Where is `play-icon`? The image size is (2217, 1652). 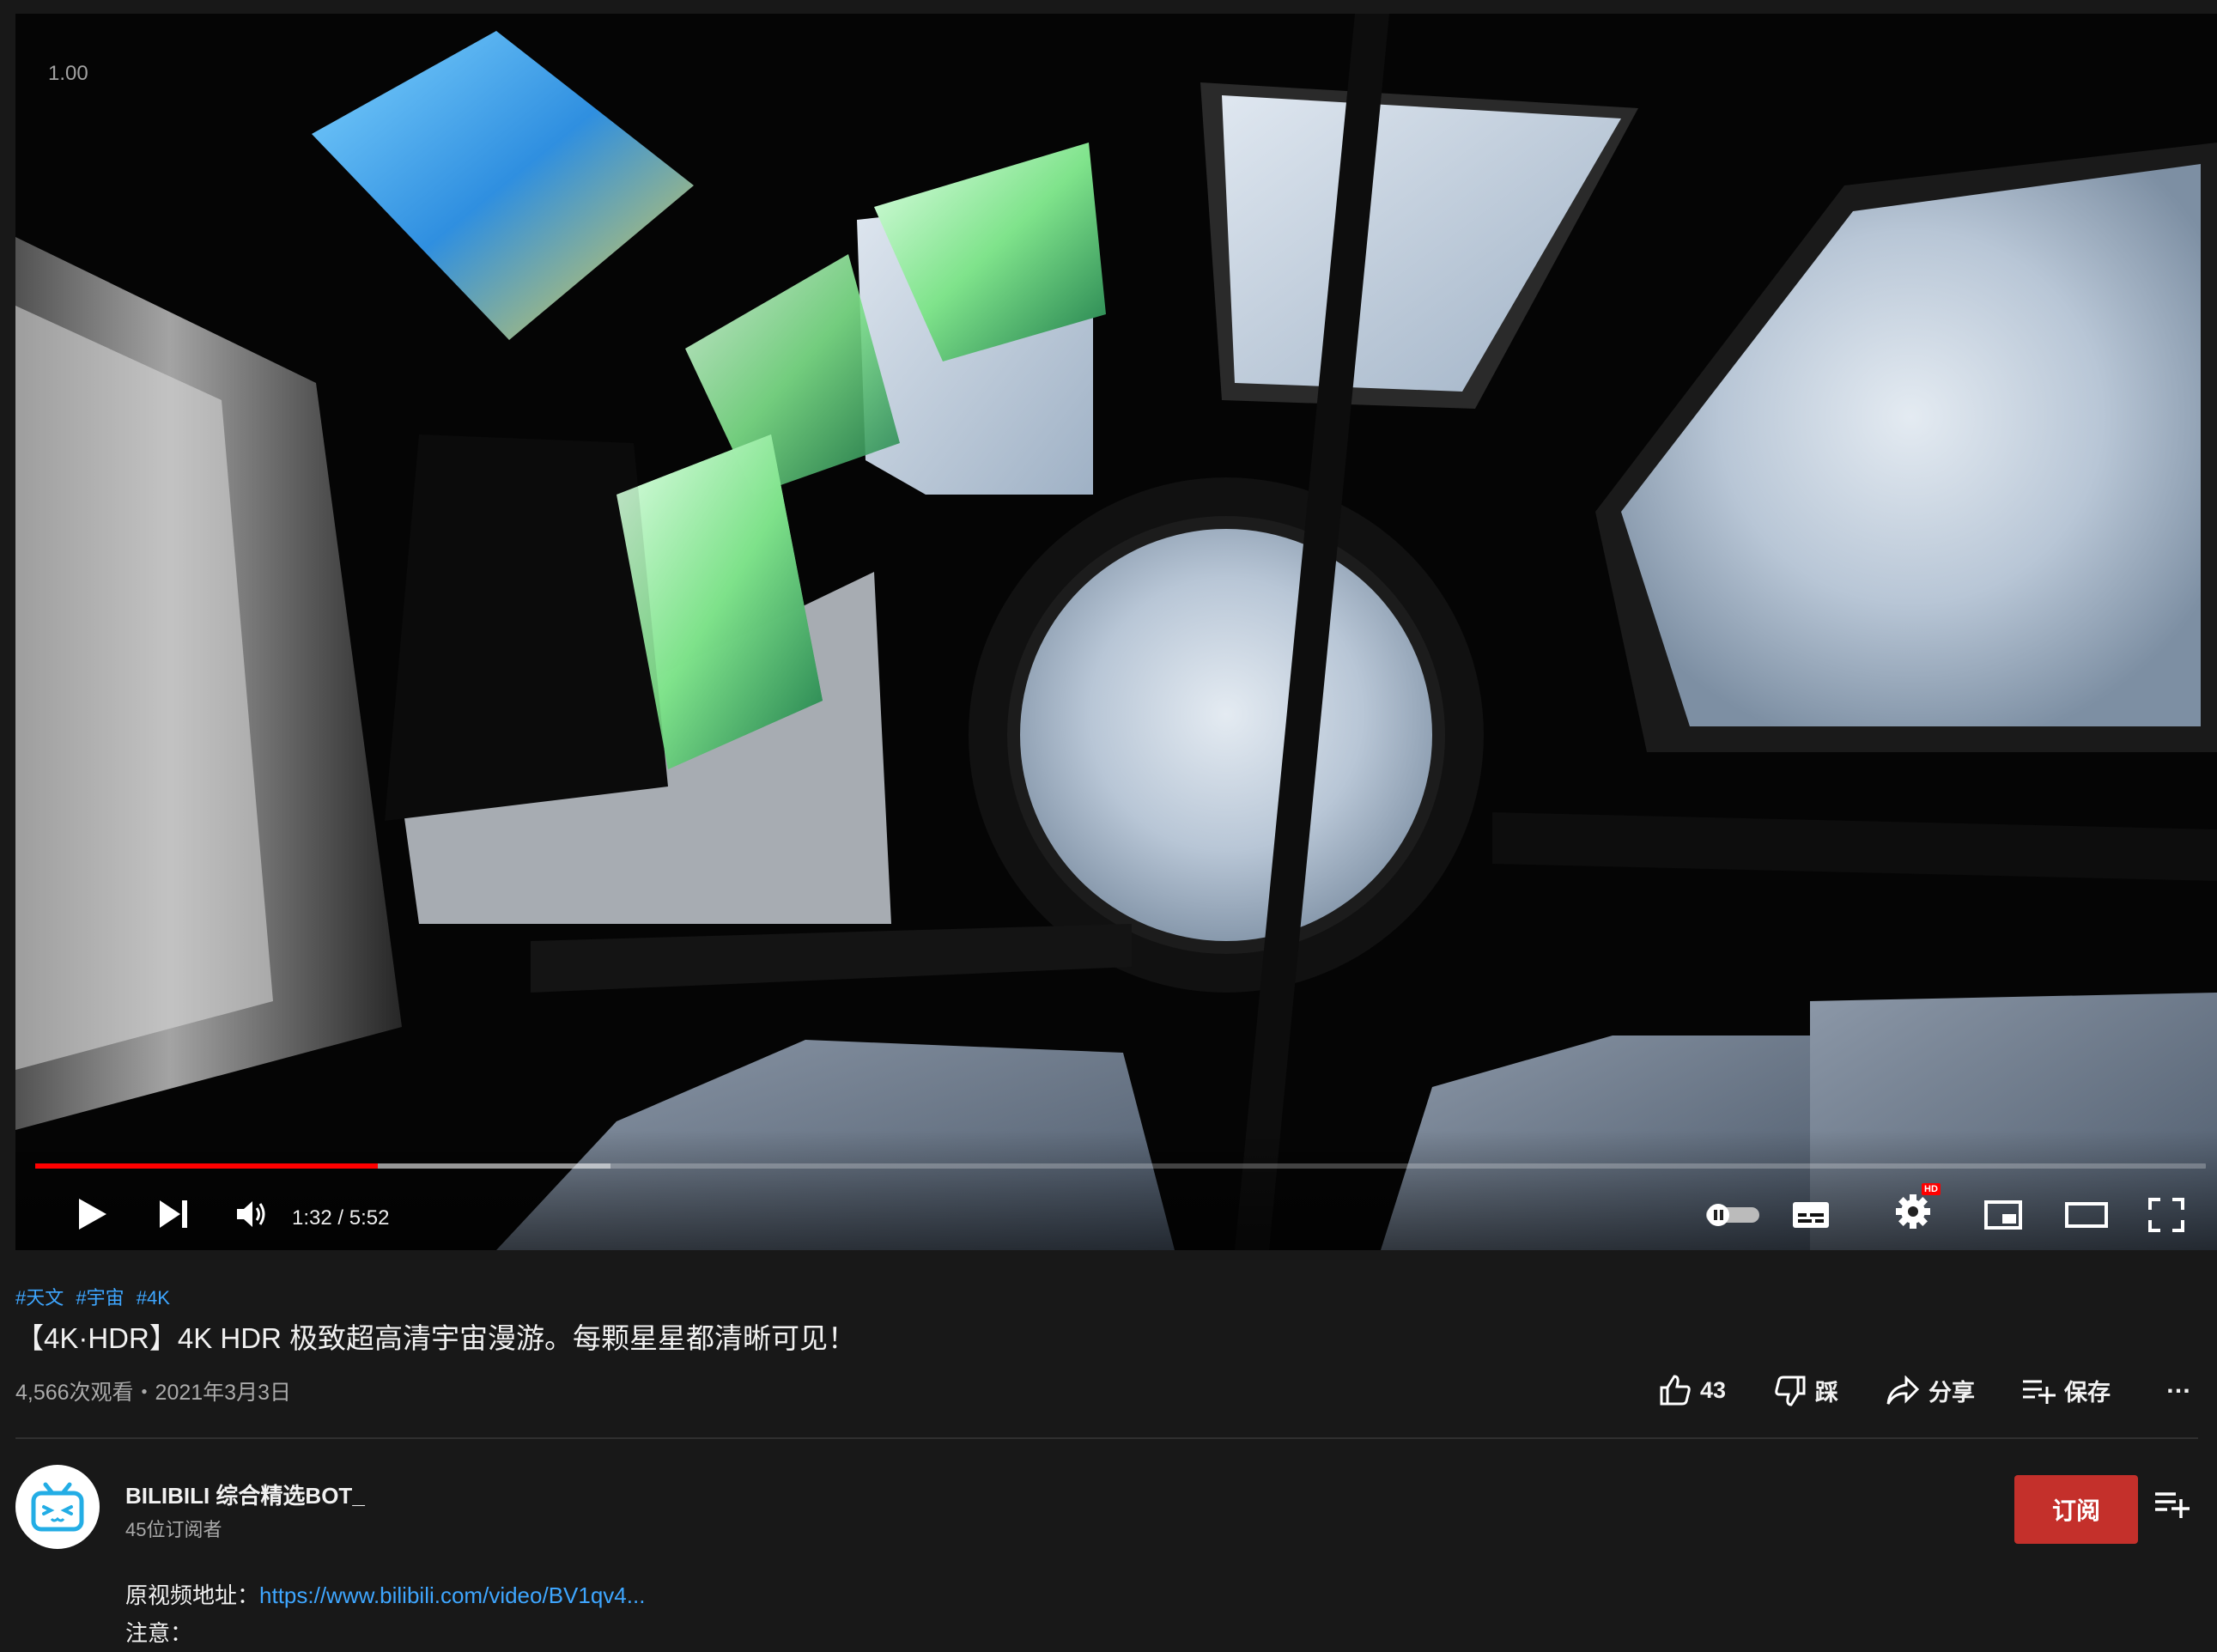
play-icon is located at coordinates (92, 1214).